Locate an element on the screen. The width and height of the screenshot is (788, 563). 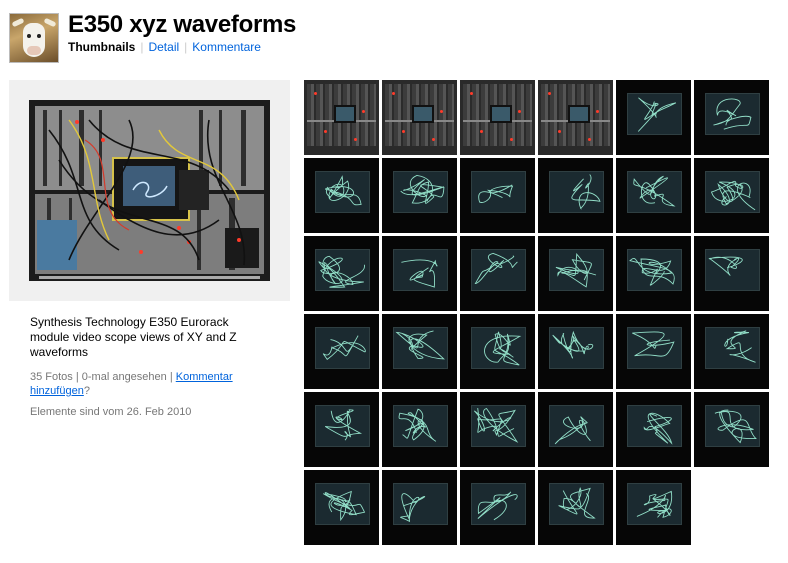
avatar-snout is located at coordinates (34, 50).